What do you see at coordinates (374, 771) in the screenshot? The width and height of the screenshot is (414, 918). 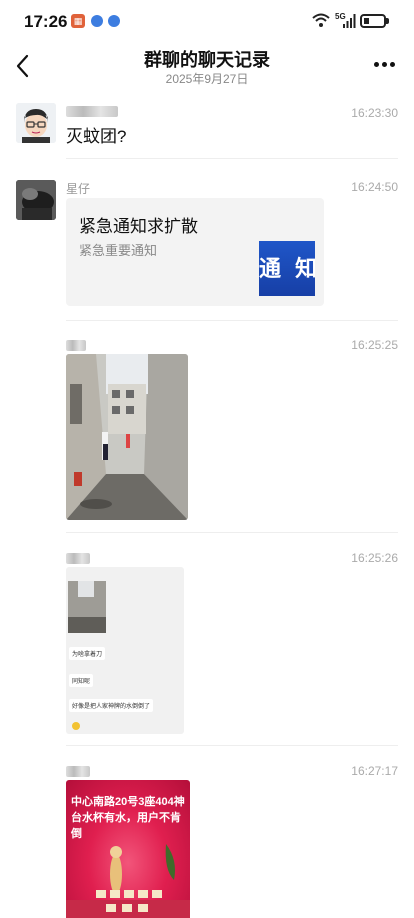 I see `message-time: 16:27:17` at bounding box center [374, 771].